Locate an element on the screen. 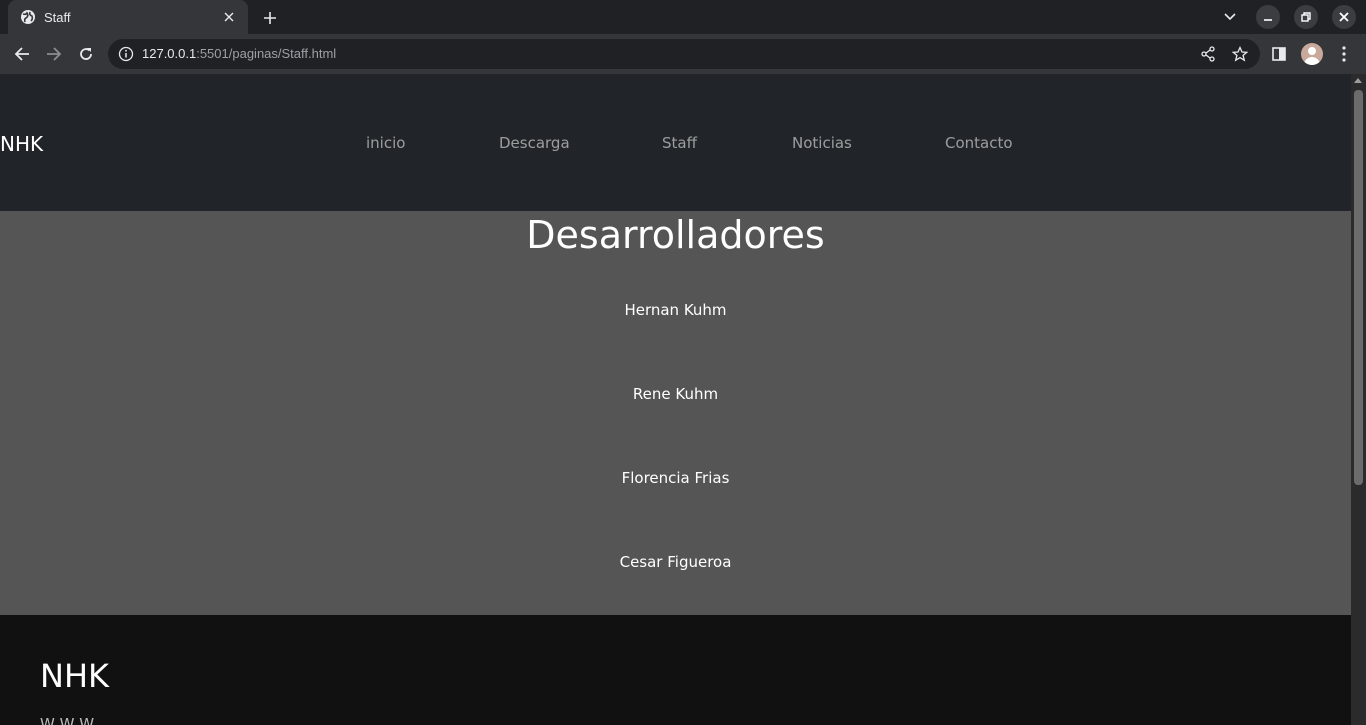  tab-title: Staff is located at coordinates (57, 17).